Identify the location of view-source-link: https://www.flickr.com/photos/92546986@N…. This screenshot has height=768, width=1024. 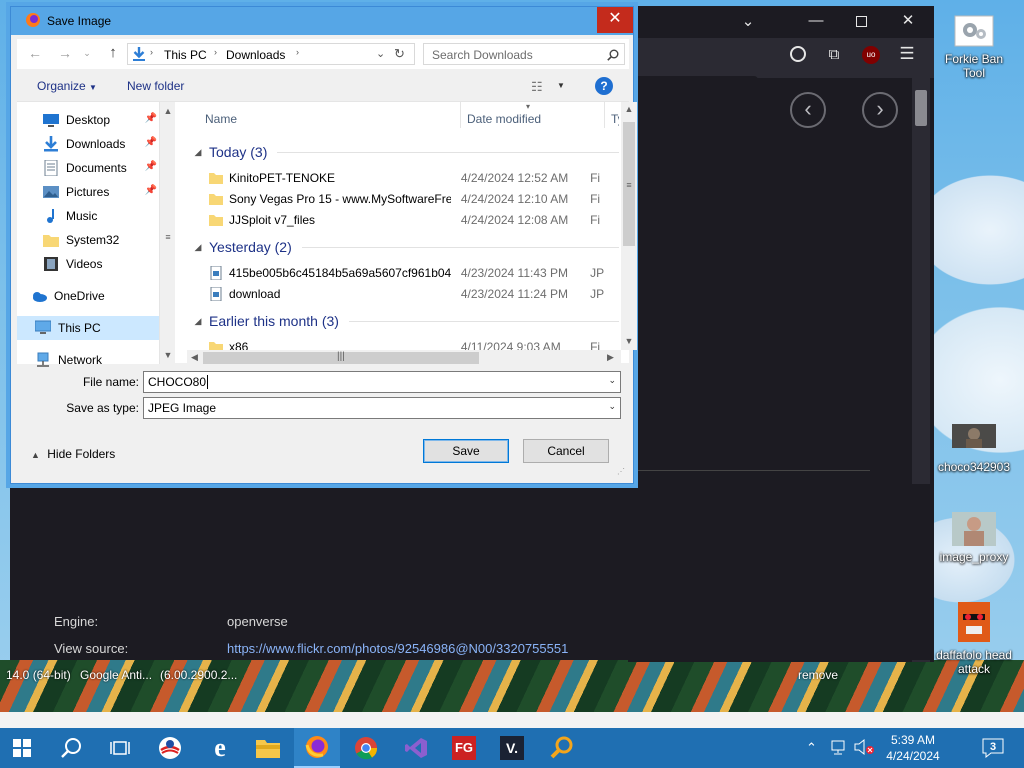
(397, 648).